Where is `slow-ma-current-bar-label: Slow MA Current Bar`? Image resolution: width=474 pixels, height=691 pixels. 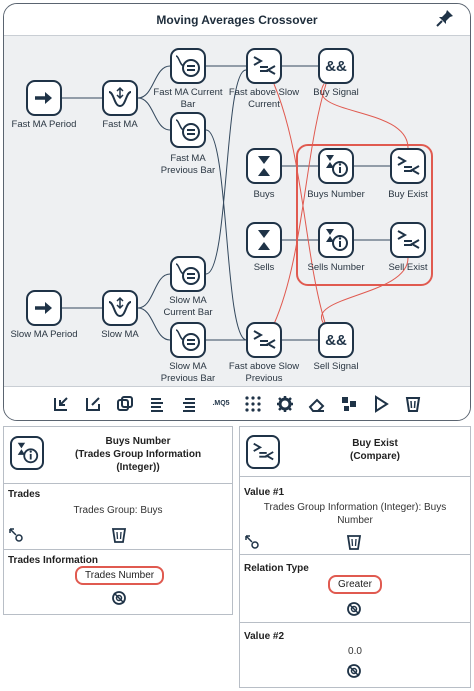 slow-ma-current-bar-label: Slow MA Current Bar is located at coordinates (188, 306).